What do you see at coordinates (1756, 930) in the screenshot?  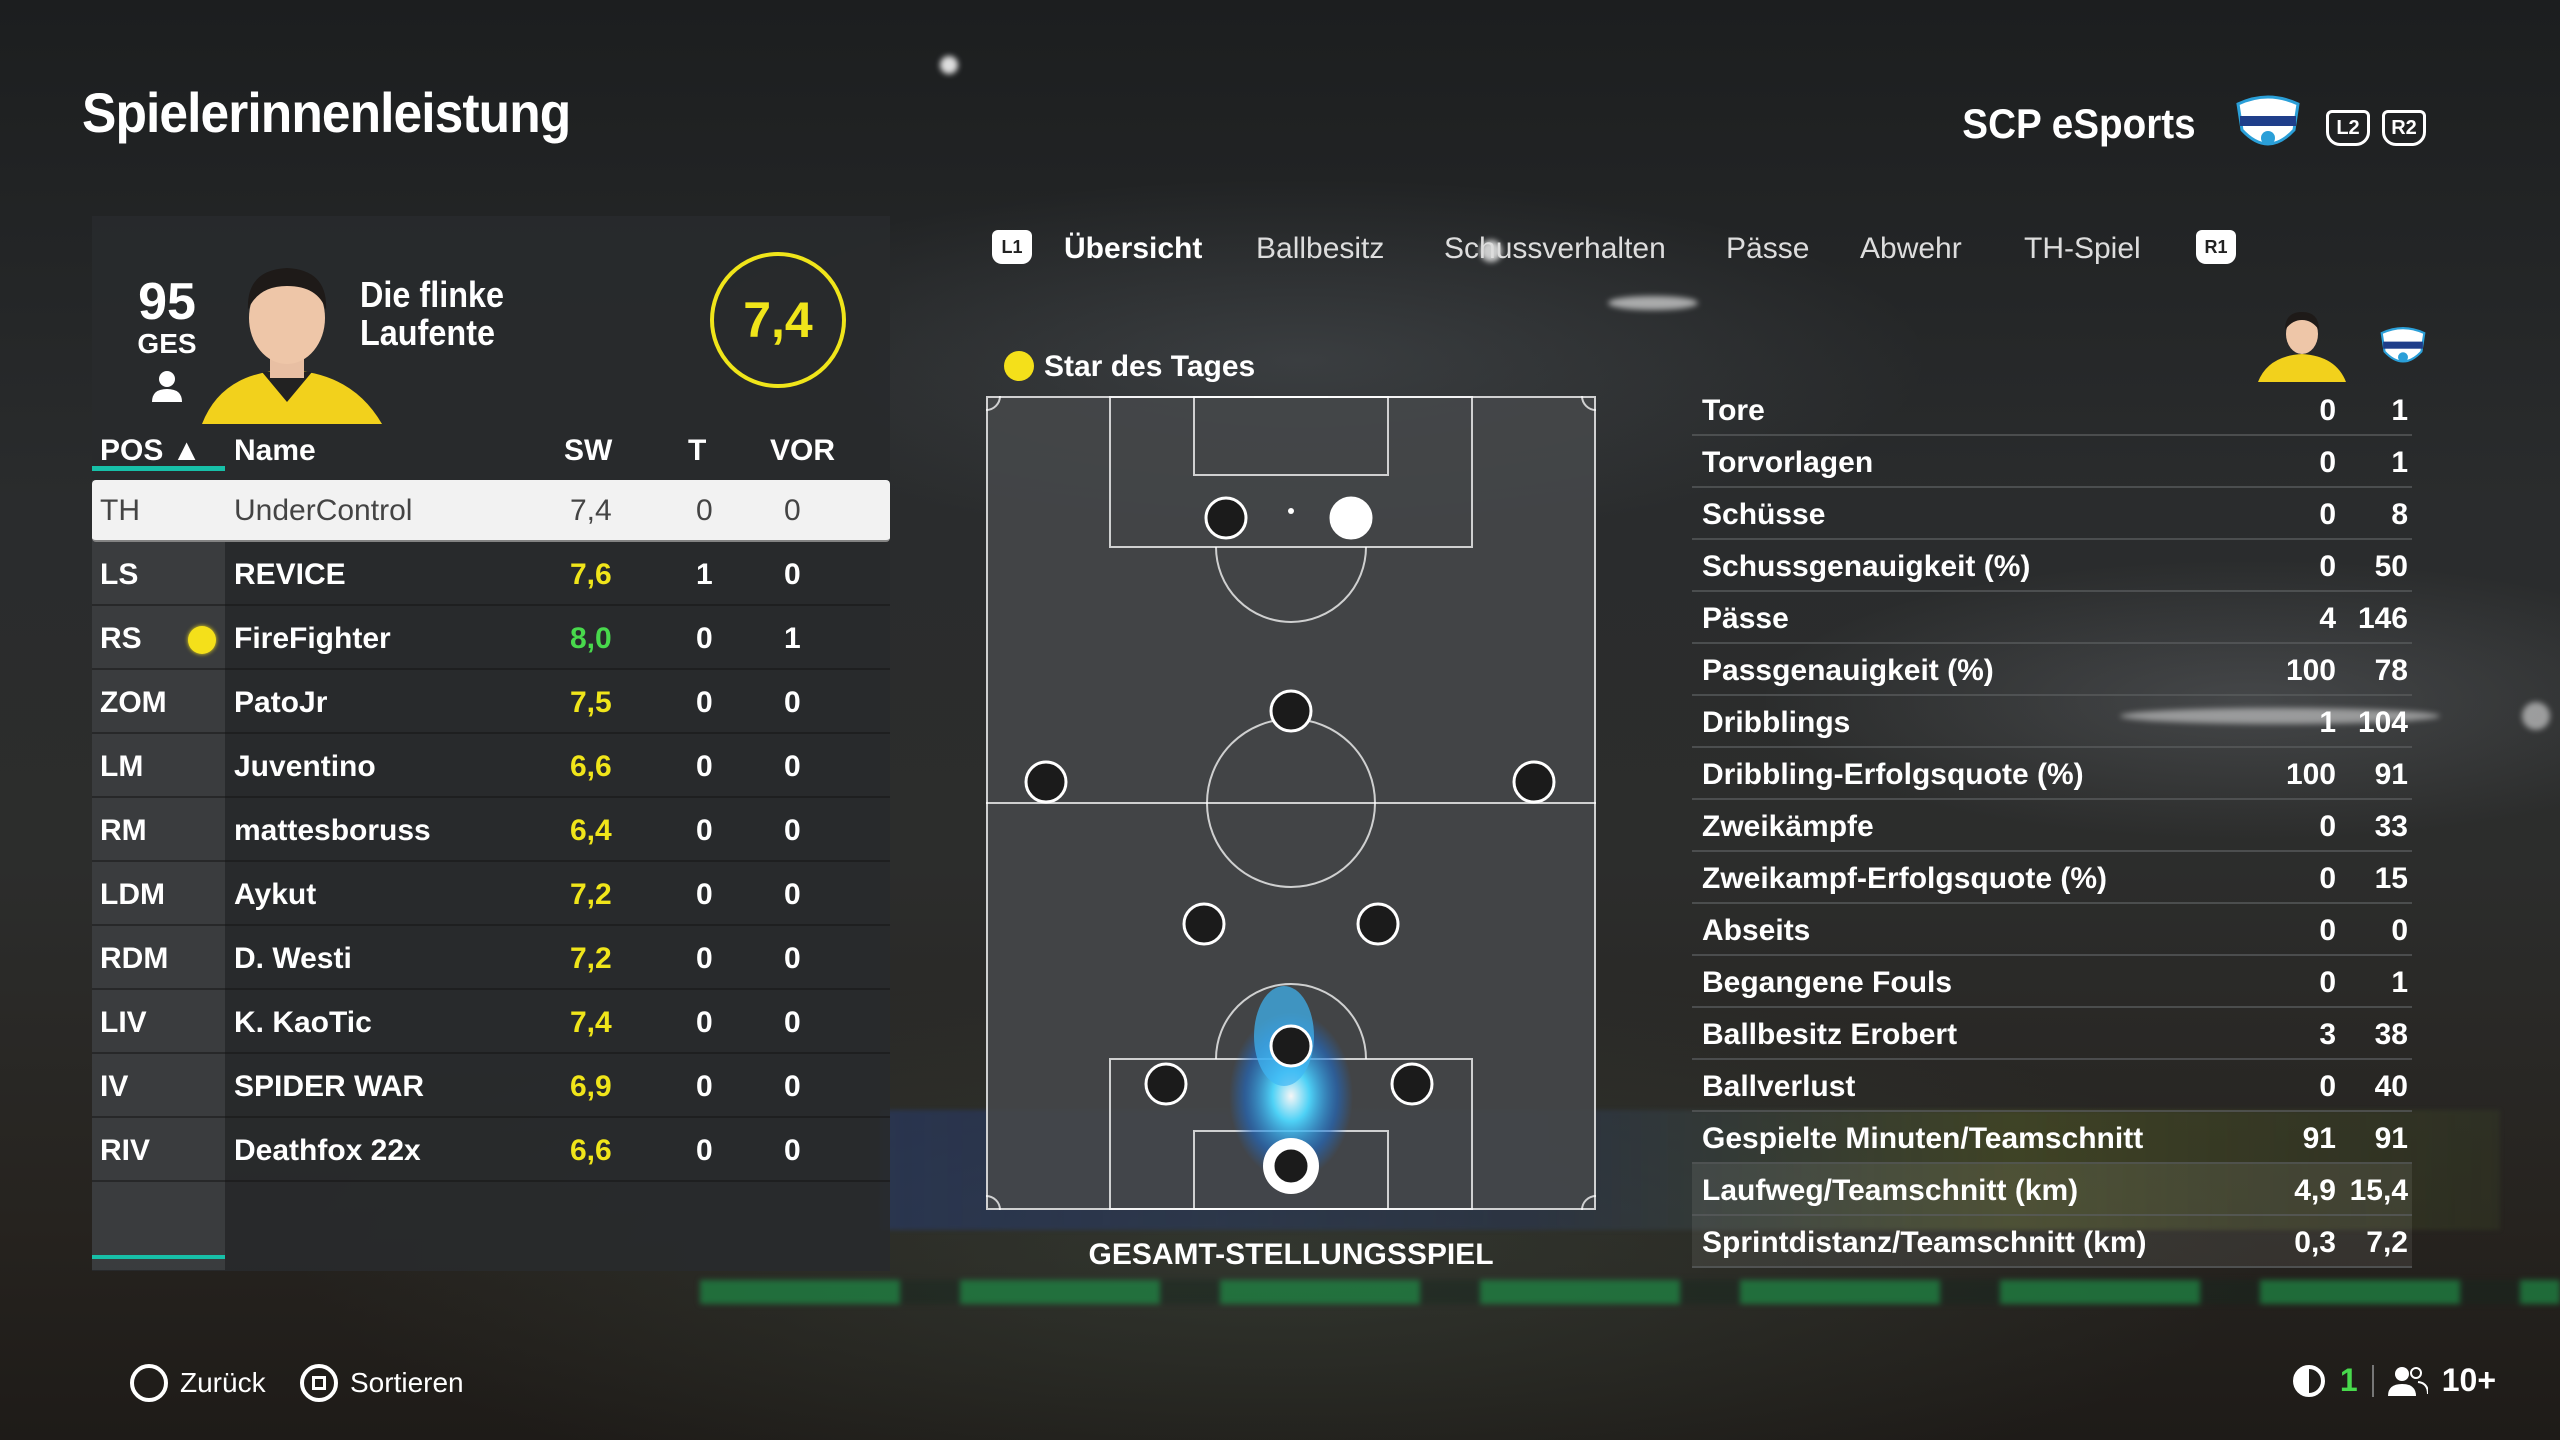 I see `stat-label: Abseits` at bounding box center [1756, 930].